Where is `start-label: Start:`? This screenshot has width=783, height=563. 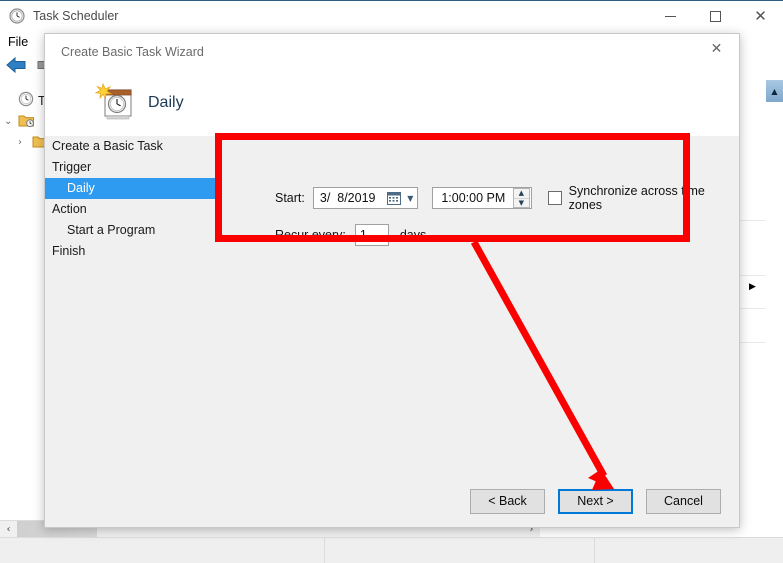 start-label: Start: is located at coordinates (290, 198).